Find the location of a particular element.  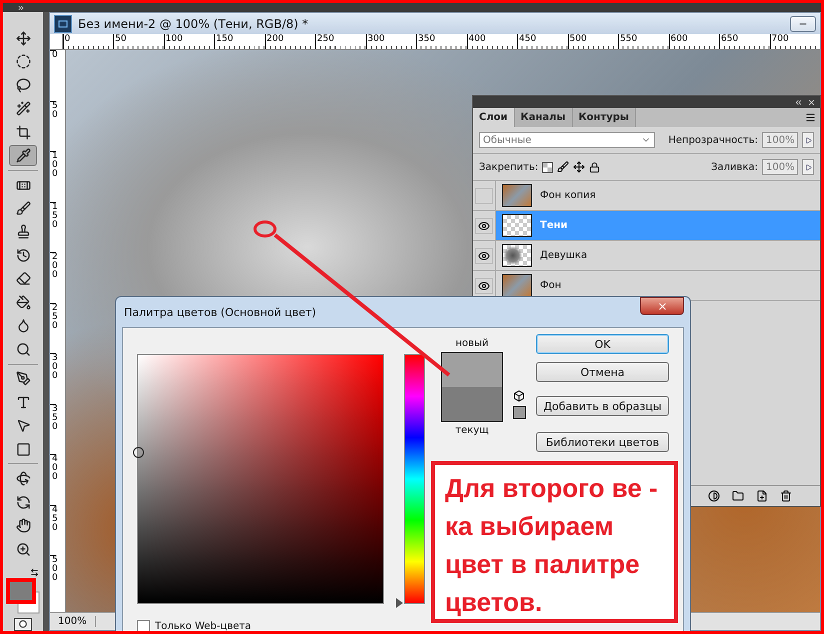

ruler-label: 100 is located at coordinates (53, 176).